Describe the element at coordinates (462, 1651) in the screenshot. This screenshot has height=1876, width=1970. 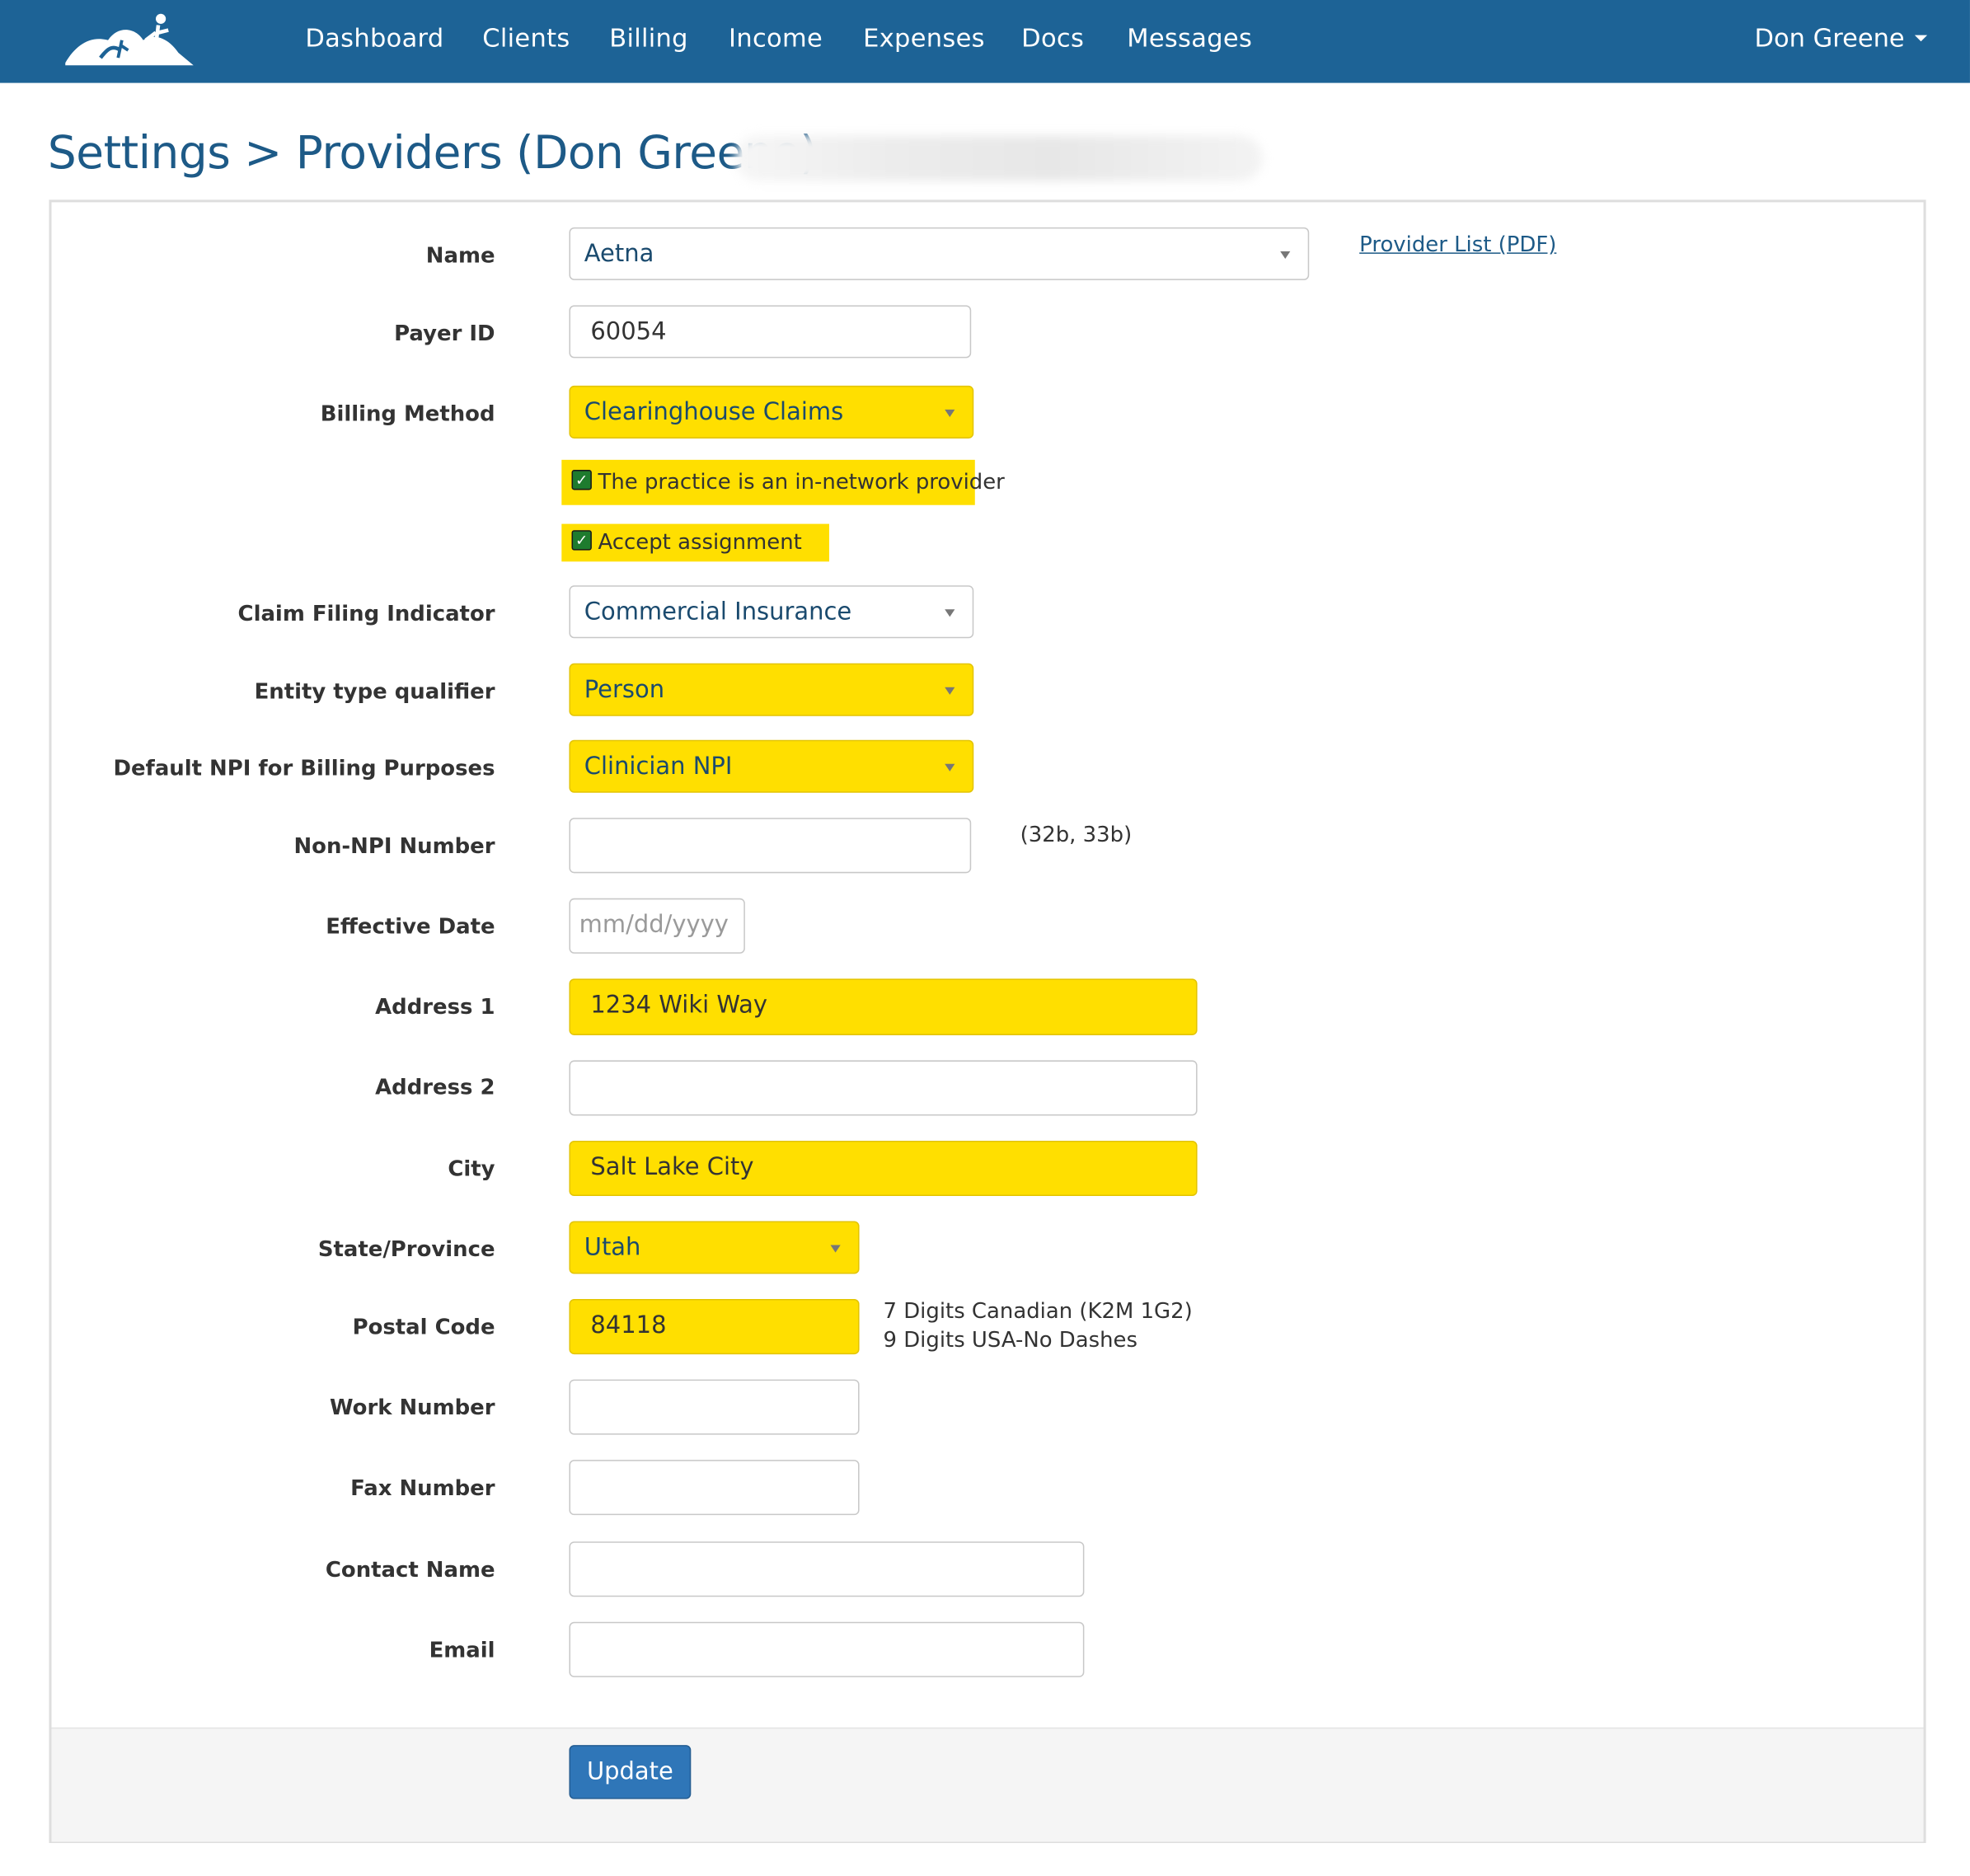
I see `email-label: Email` at that location.